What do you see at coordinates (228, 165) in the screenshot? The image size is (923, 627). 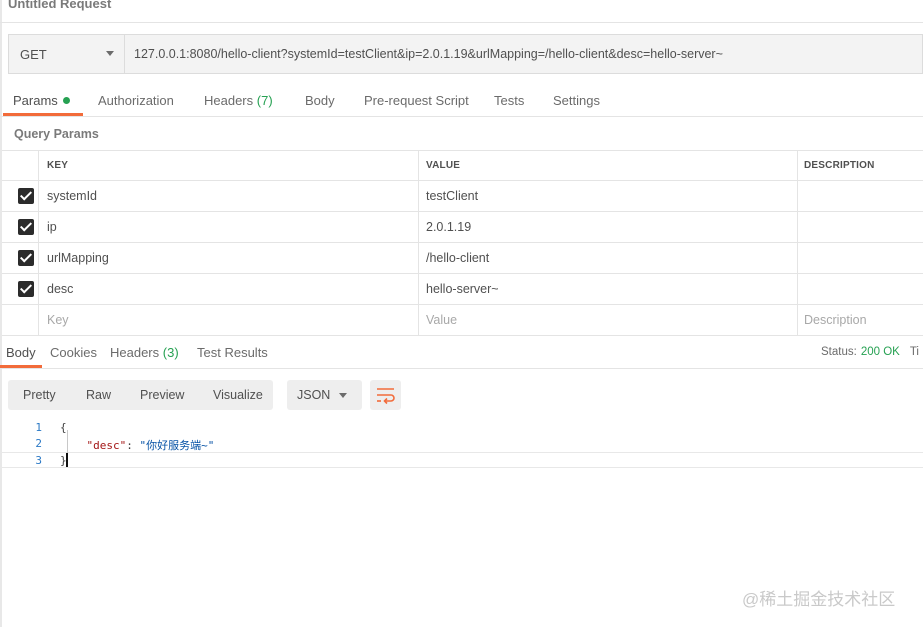 I see `header-key: KEY` at bounding box center [228, 165].